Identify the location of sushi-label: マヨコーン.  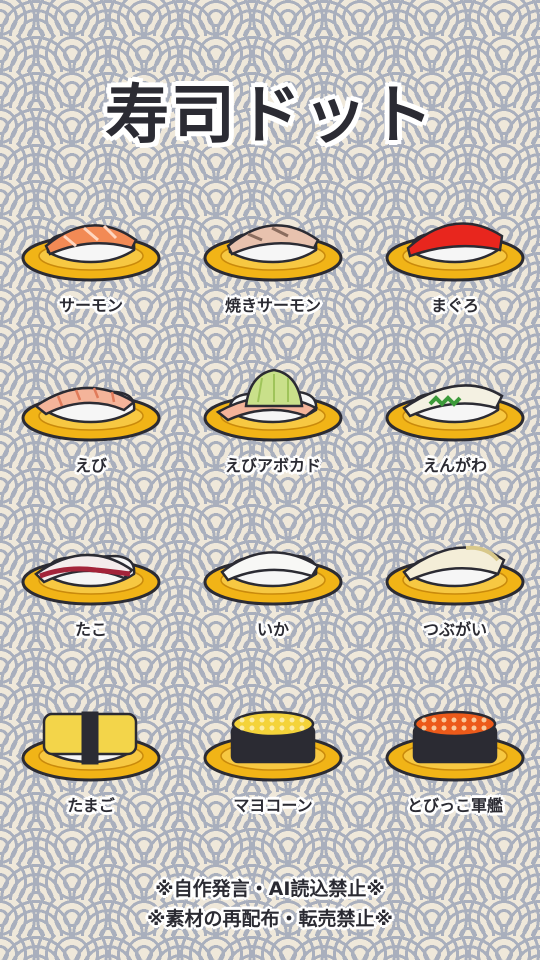
(273, 805).